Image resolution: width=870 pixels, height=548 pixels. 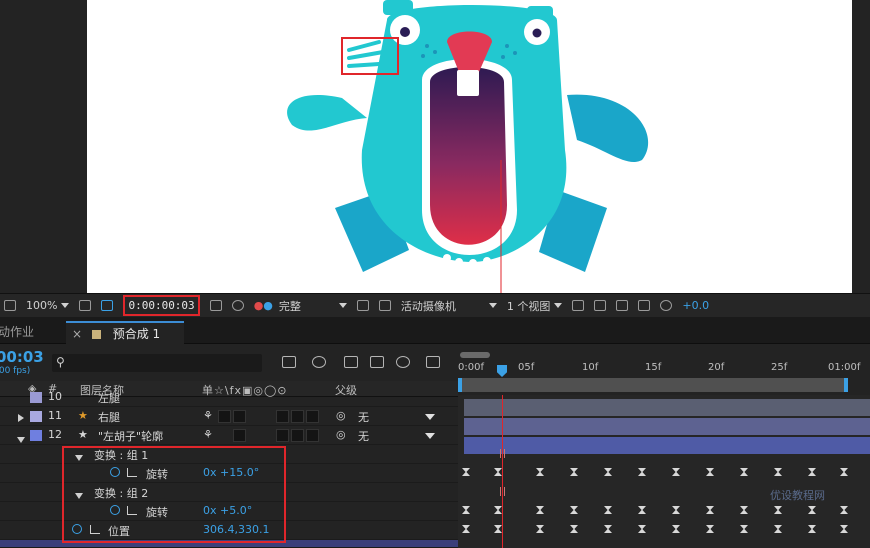 What do you see at coordinates (451, 306) in the screenshot?
I see `camera-select: 活动摄像机` at bounding box center [451, 306].